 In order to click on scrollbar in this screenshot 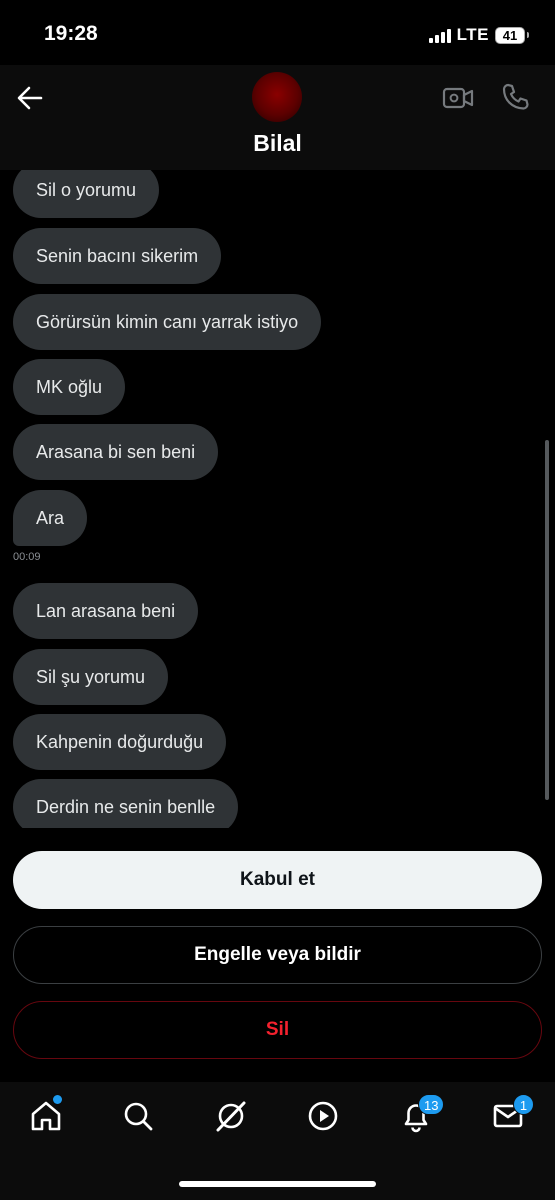, I will do `click(547, 620)`.